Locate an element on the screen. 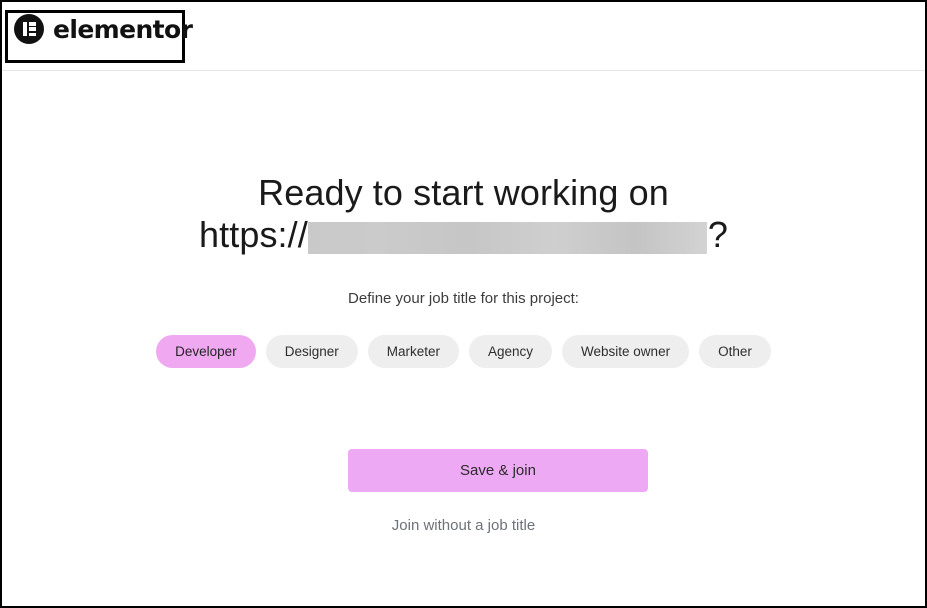 This screenshot has height=608, width=927. job-title-prompt: Define your job title for this project: is located at coordinates (463, 298).